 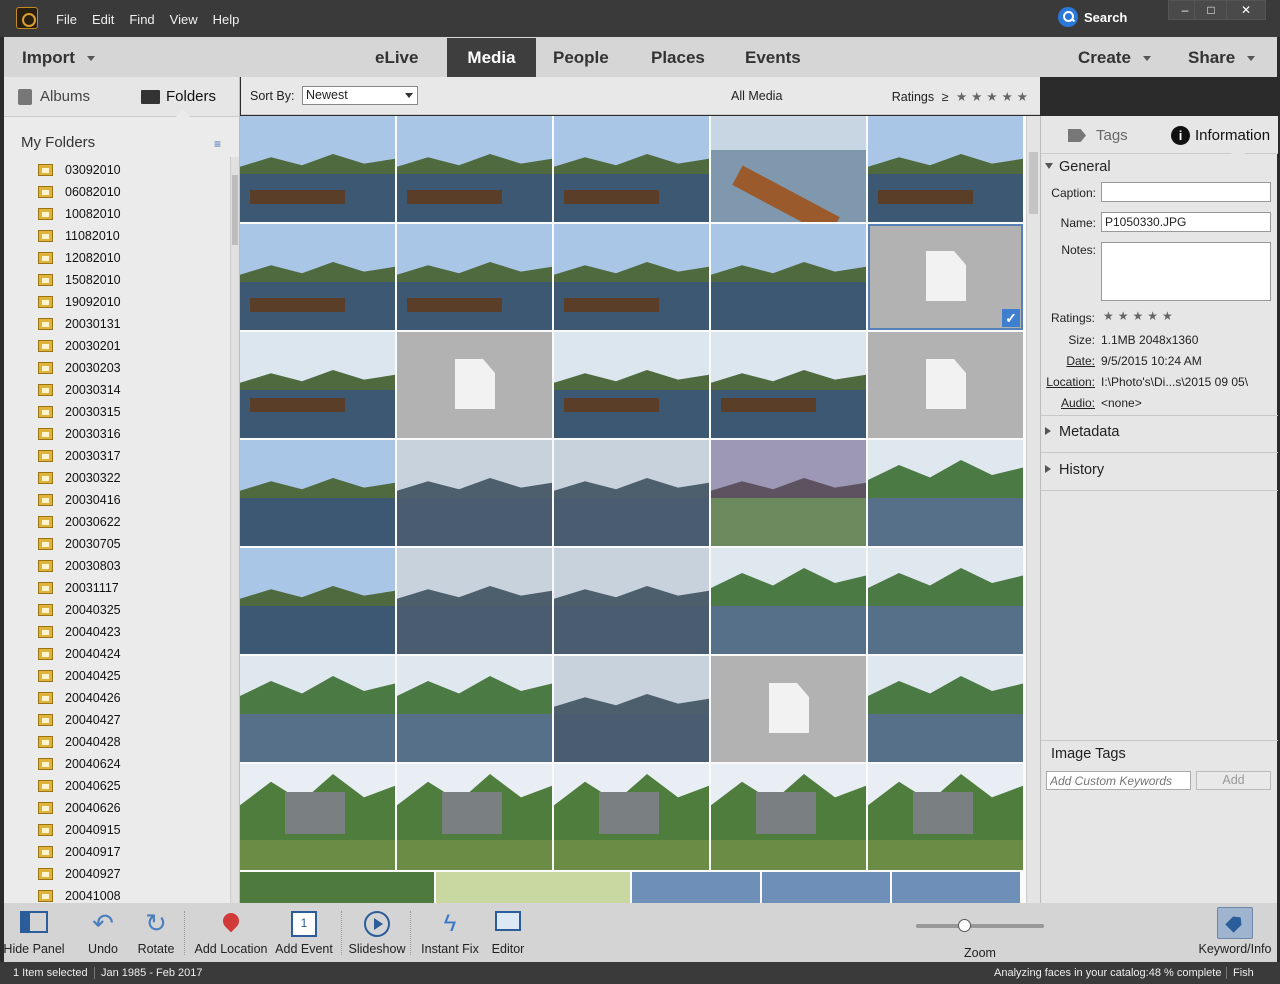 What do you see at coordinates (133, 566) in the screenshot?
I see `folder-item: 20030803` at bounding box center [133, 566].